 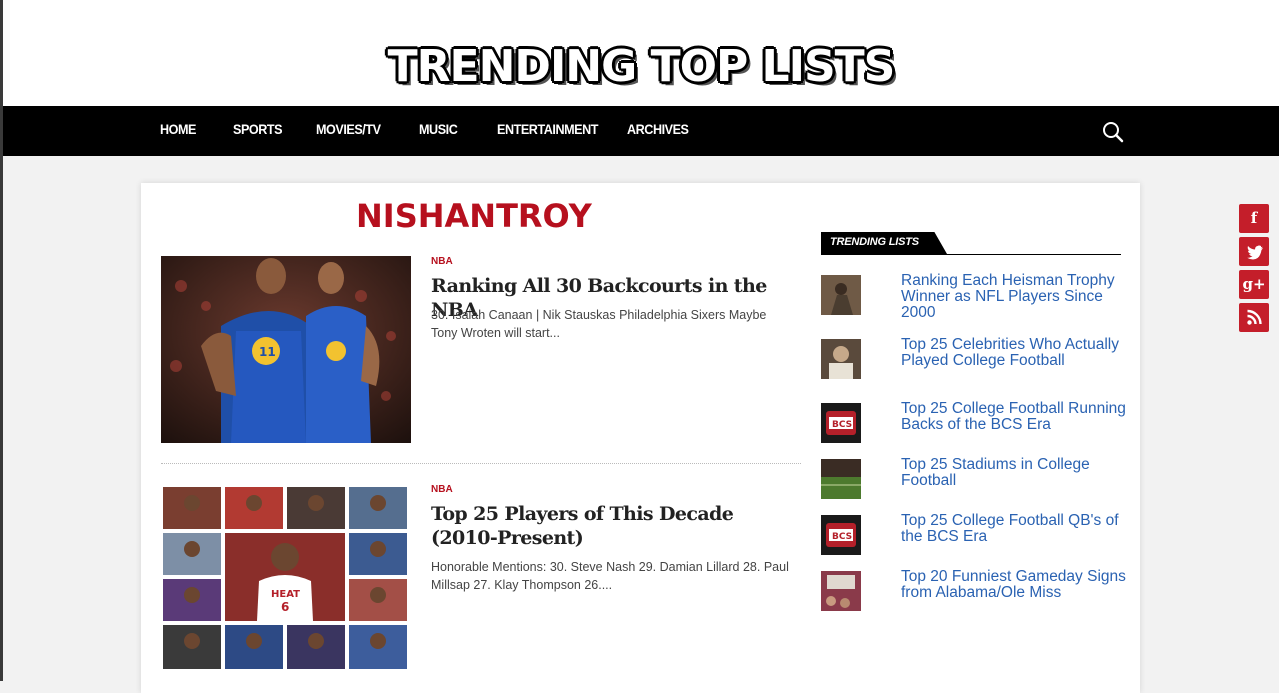 I want to click on trending-item: Top 25 Stadiums in College Football, so click(x=973, y=483).